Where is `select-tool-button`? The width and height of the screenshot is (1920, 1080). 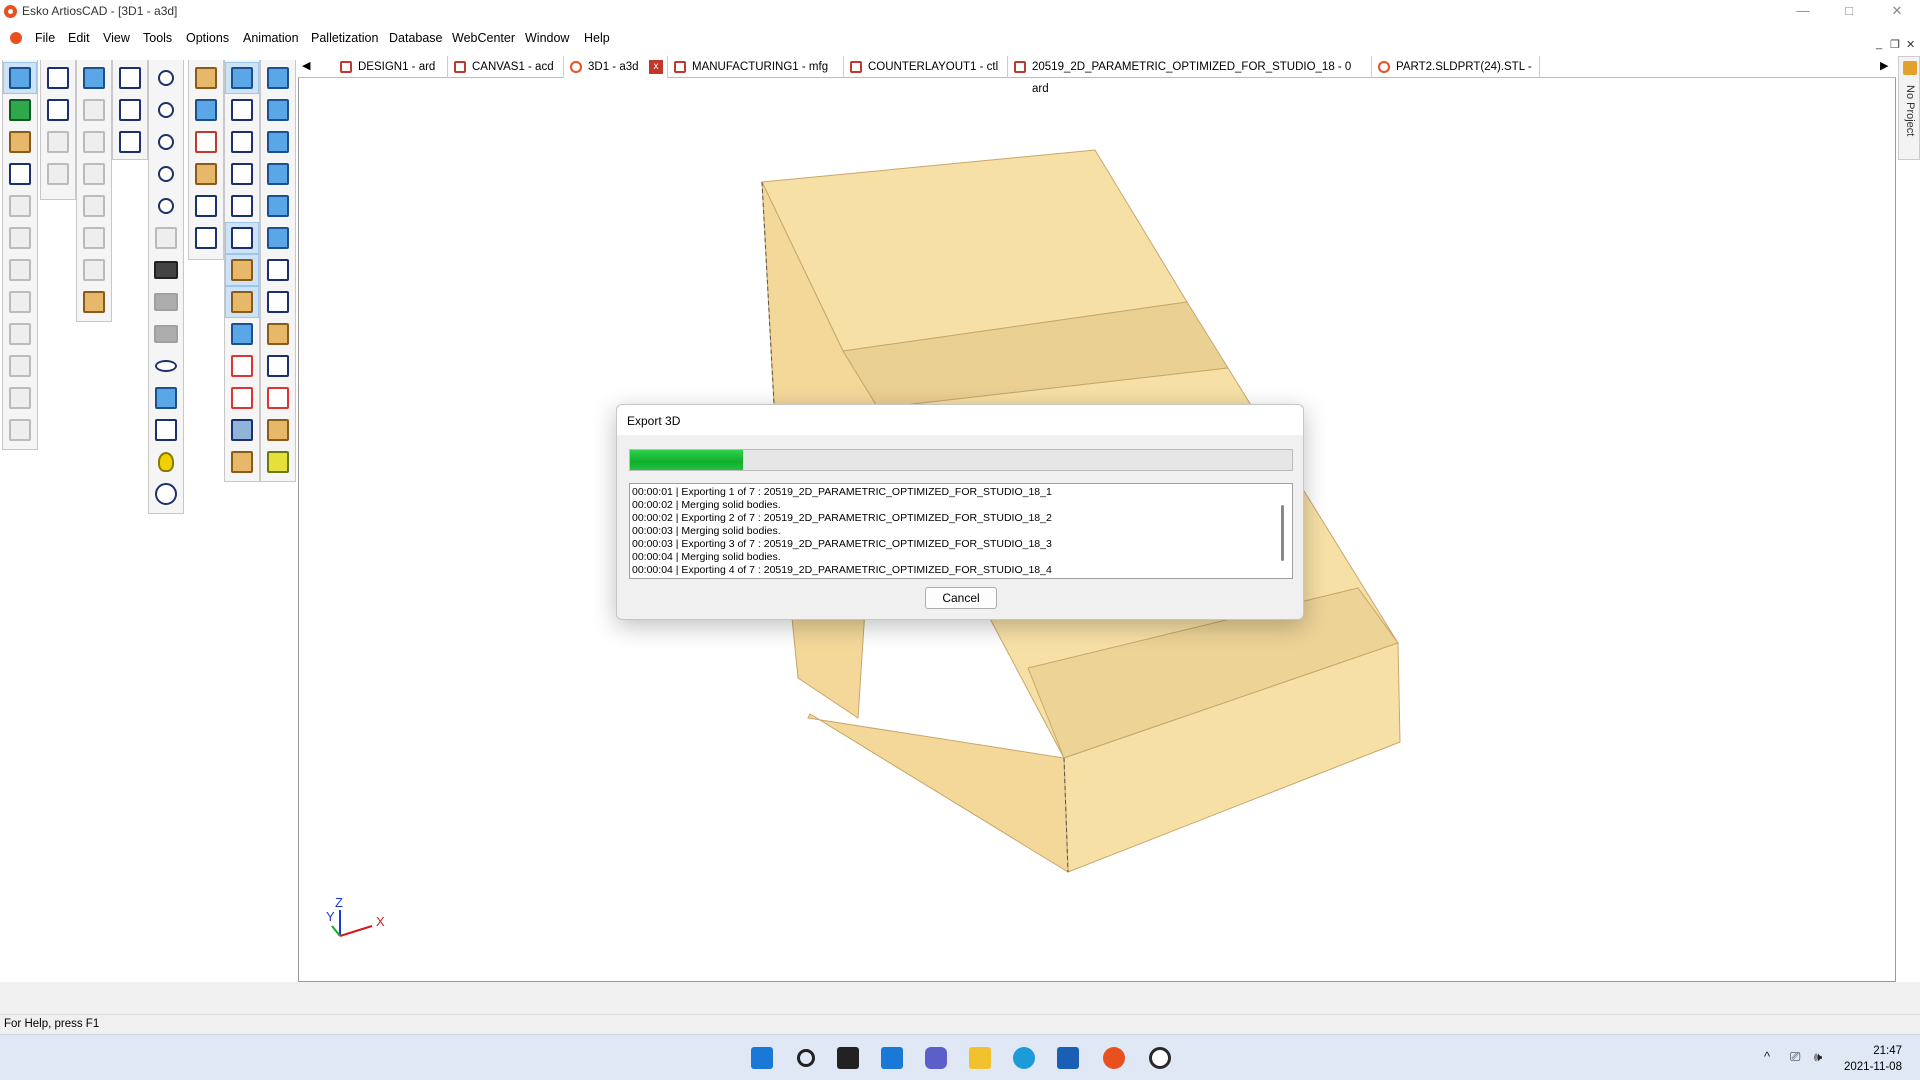
select-tool-button is located at coordinates (20, 78).